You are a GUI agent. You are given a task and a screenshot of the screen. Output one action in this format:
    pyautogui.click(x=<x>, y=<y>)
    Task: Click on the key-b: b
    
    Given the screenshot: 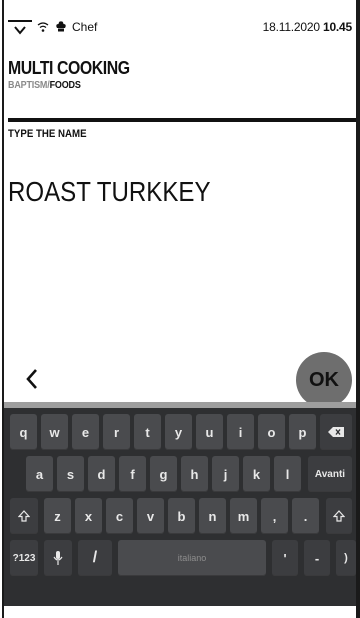 What is the action you would take?
    pyautogui.click(x=181, y=516)
    